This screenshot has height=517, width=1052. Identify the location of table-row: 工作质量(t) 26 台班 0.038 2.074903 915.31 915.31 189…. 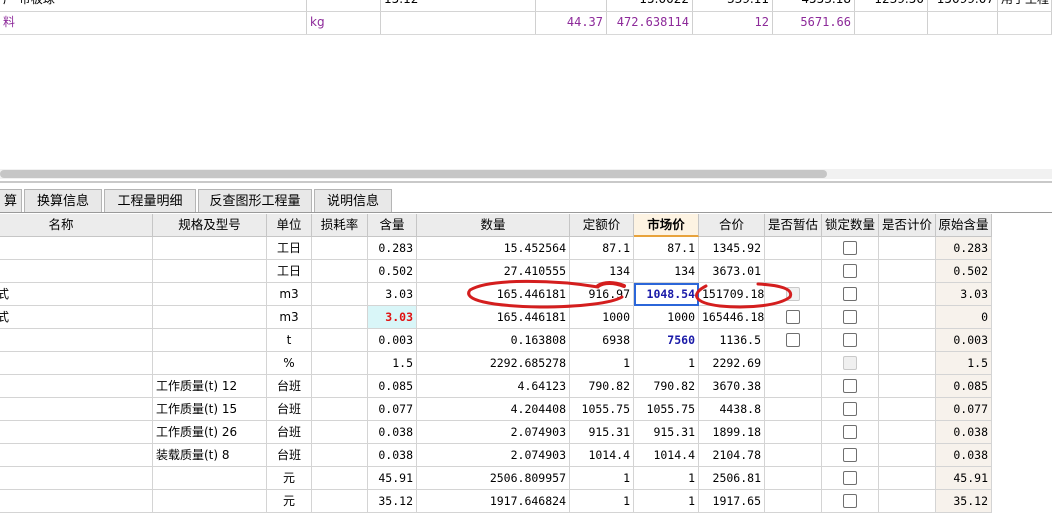
(526, 432).